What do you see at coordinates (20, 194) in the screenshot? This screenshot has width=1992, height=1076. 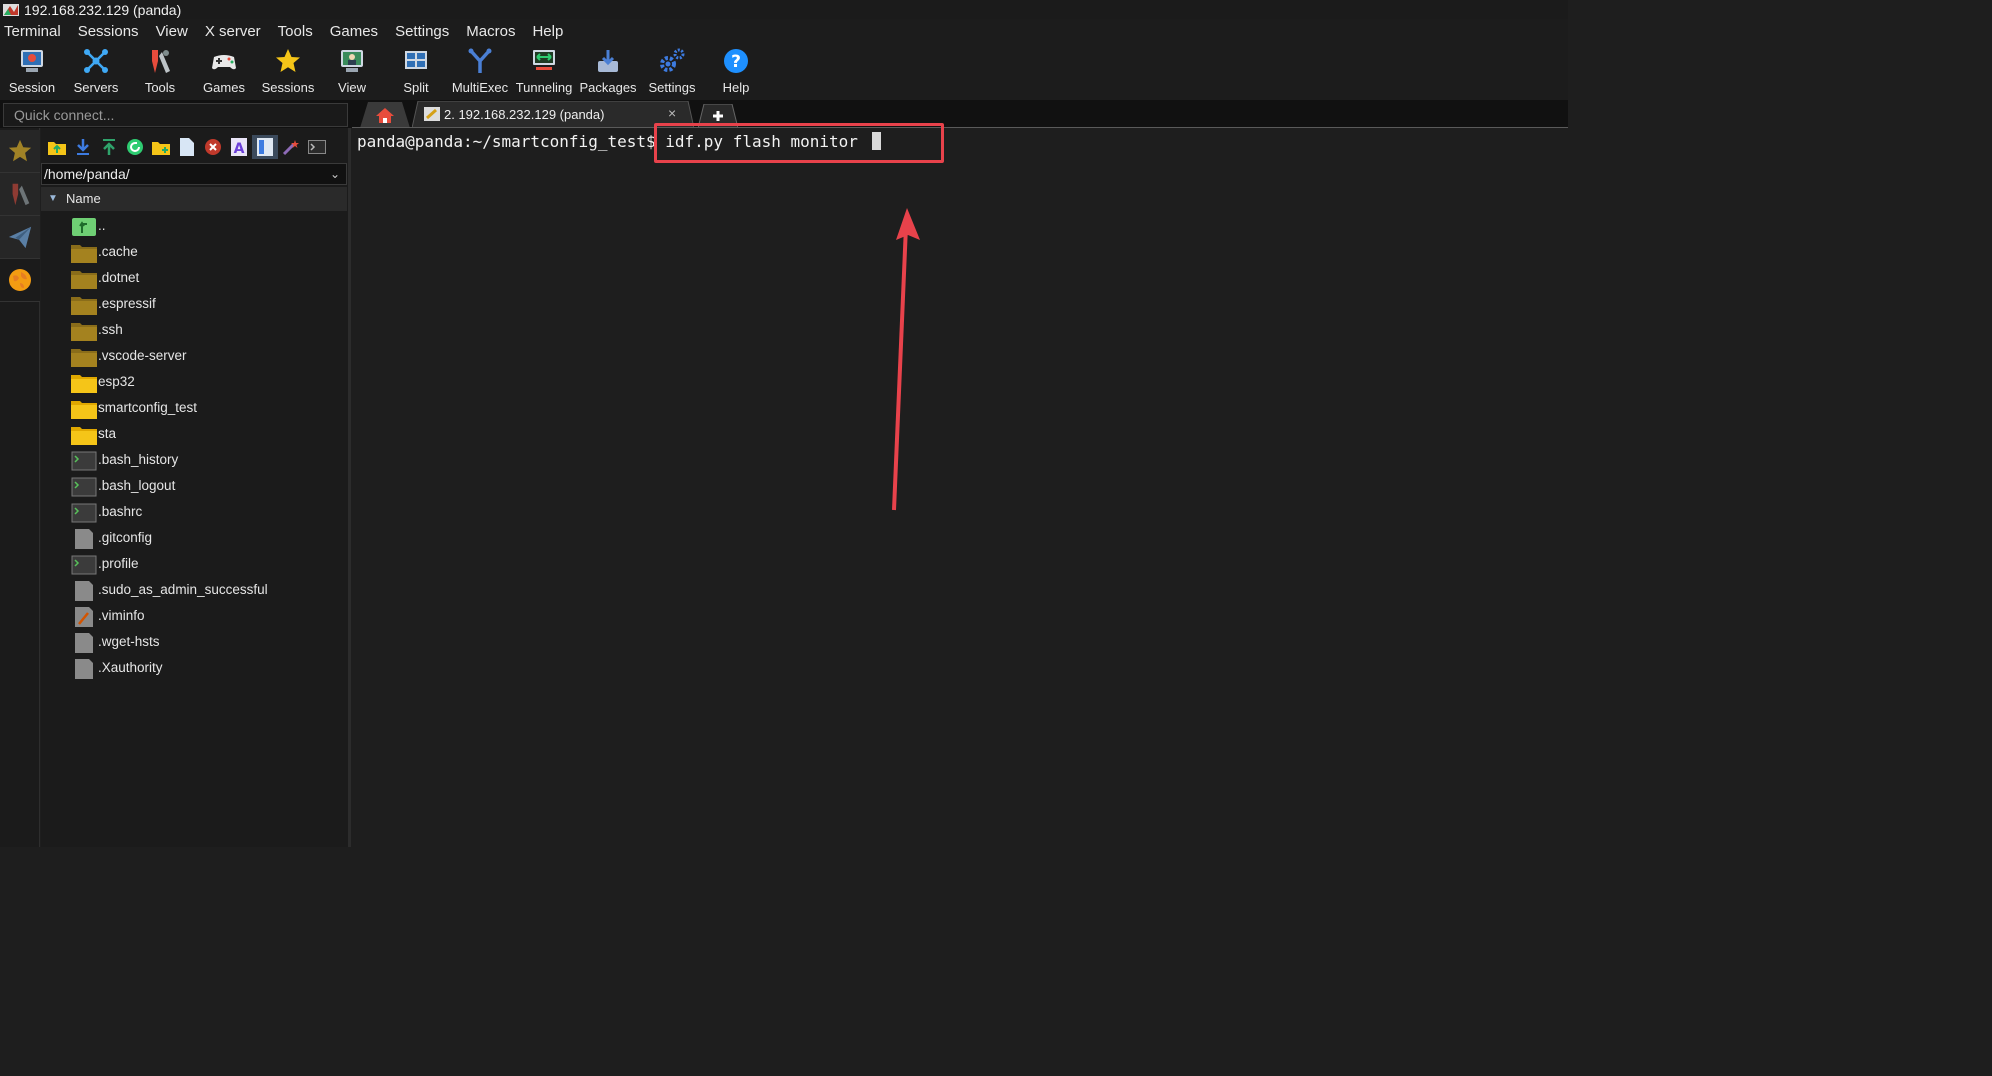 I see `sidebar-tools-button` at bounding box center [20, 194].